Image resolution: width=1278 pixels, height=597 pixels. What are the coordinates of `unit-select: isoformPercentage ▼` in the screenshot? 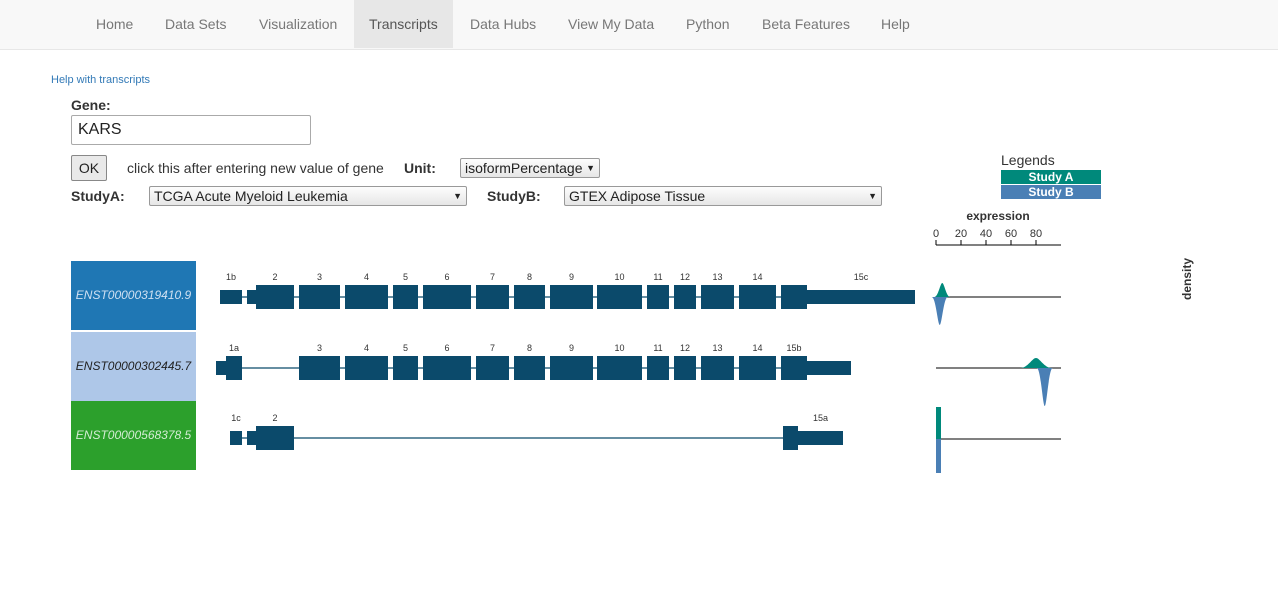 It's located at (530, 168).